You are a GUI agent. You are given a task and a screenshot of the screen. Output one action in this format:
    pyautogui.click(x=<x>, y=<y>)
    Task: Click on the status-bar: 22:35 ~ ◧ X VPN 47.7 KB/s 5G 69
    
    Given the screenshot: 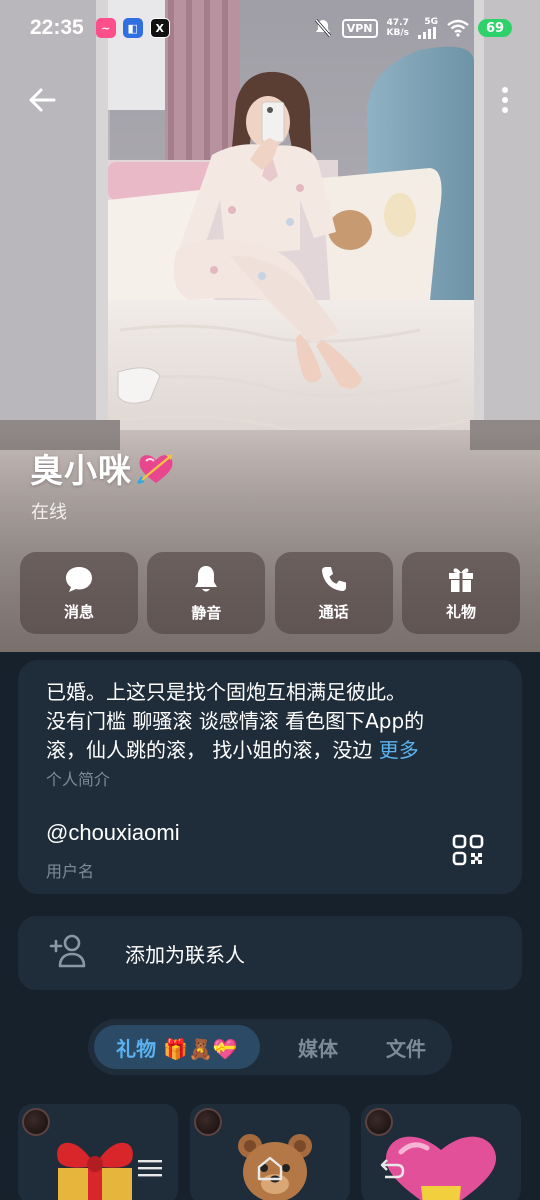 What is the action you would take?
    pyautogui.click(x=270, y=28)
    